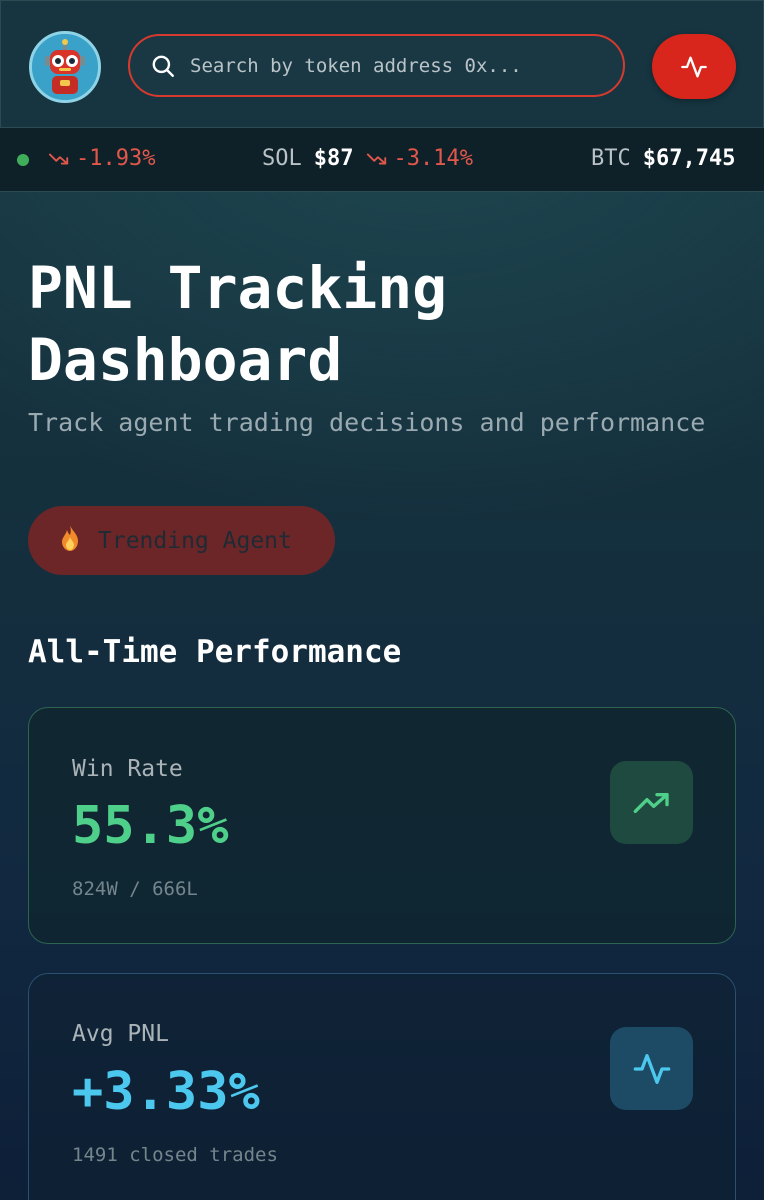 This screenshot has width=764, height=1200. I want to click on trending-agent-badge: Trending Agent, so click(181, 540).